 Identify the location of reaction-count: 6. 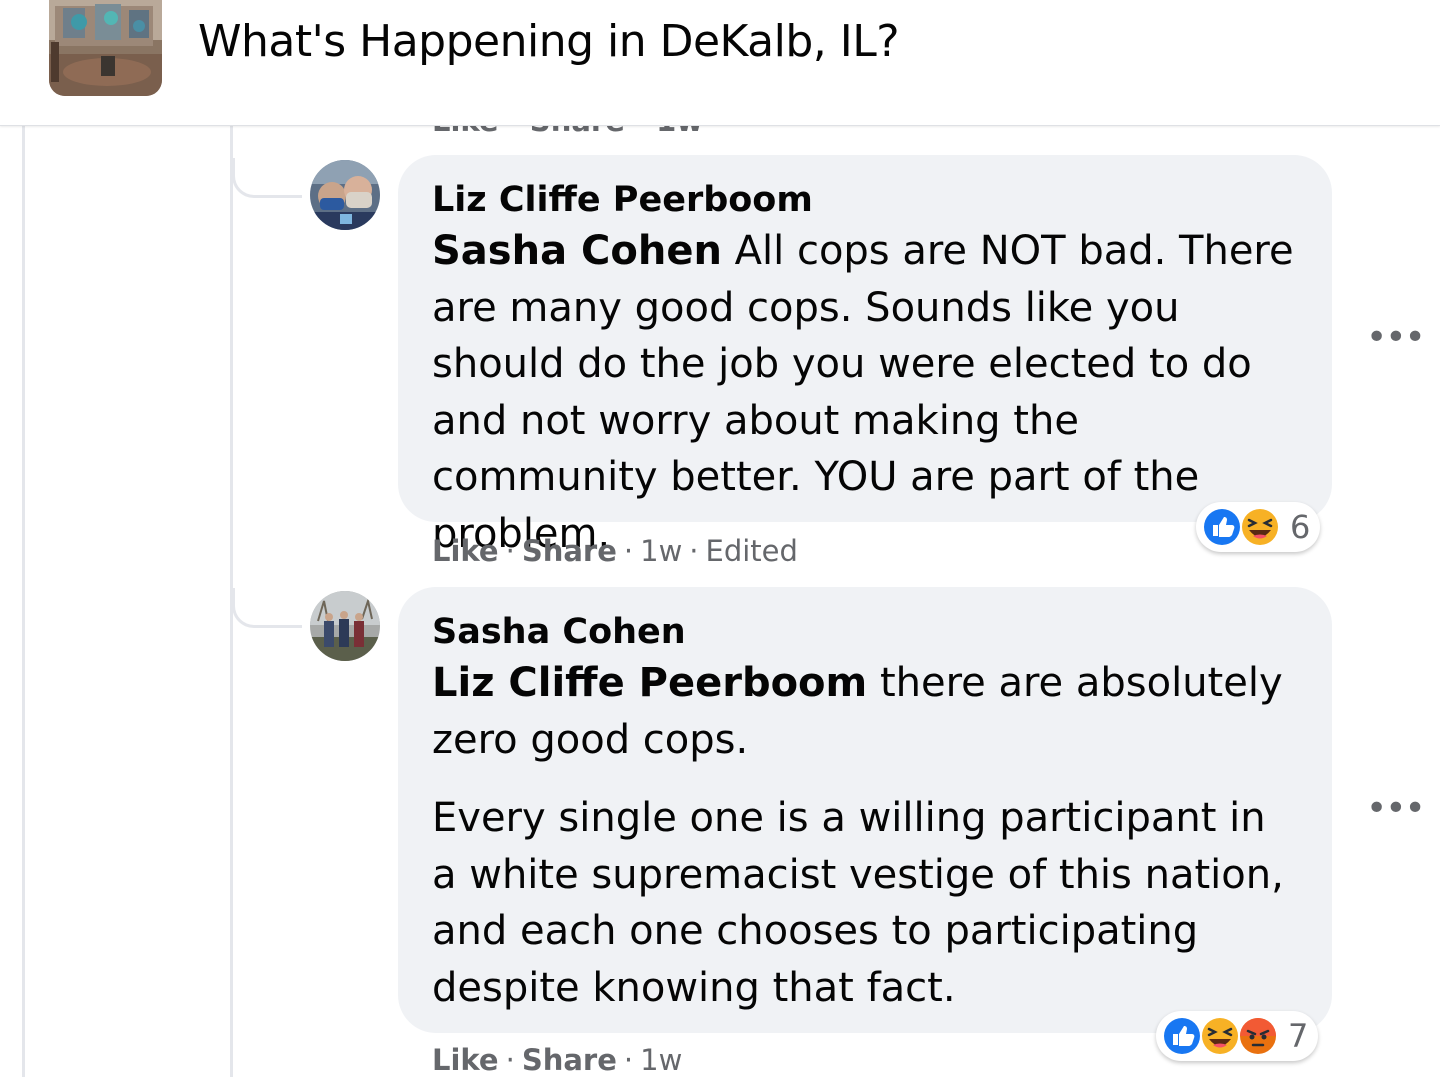
(1300, 527).